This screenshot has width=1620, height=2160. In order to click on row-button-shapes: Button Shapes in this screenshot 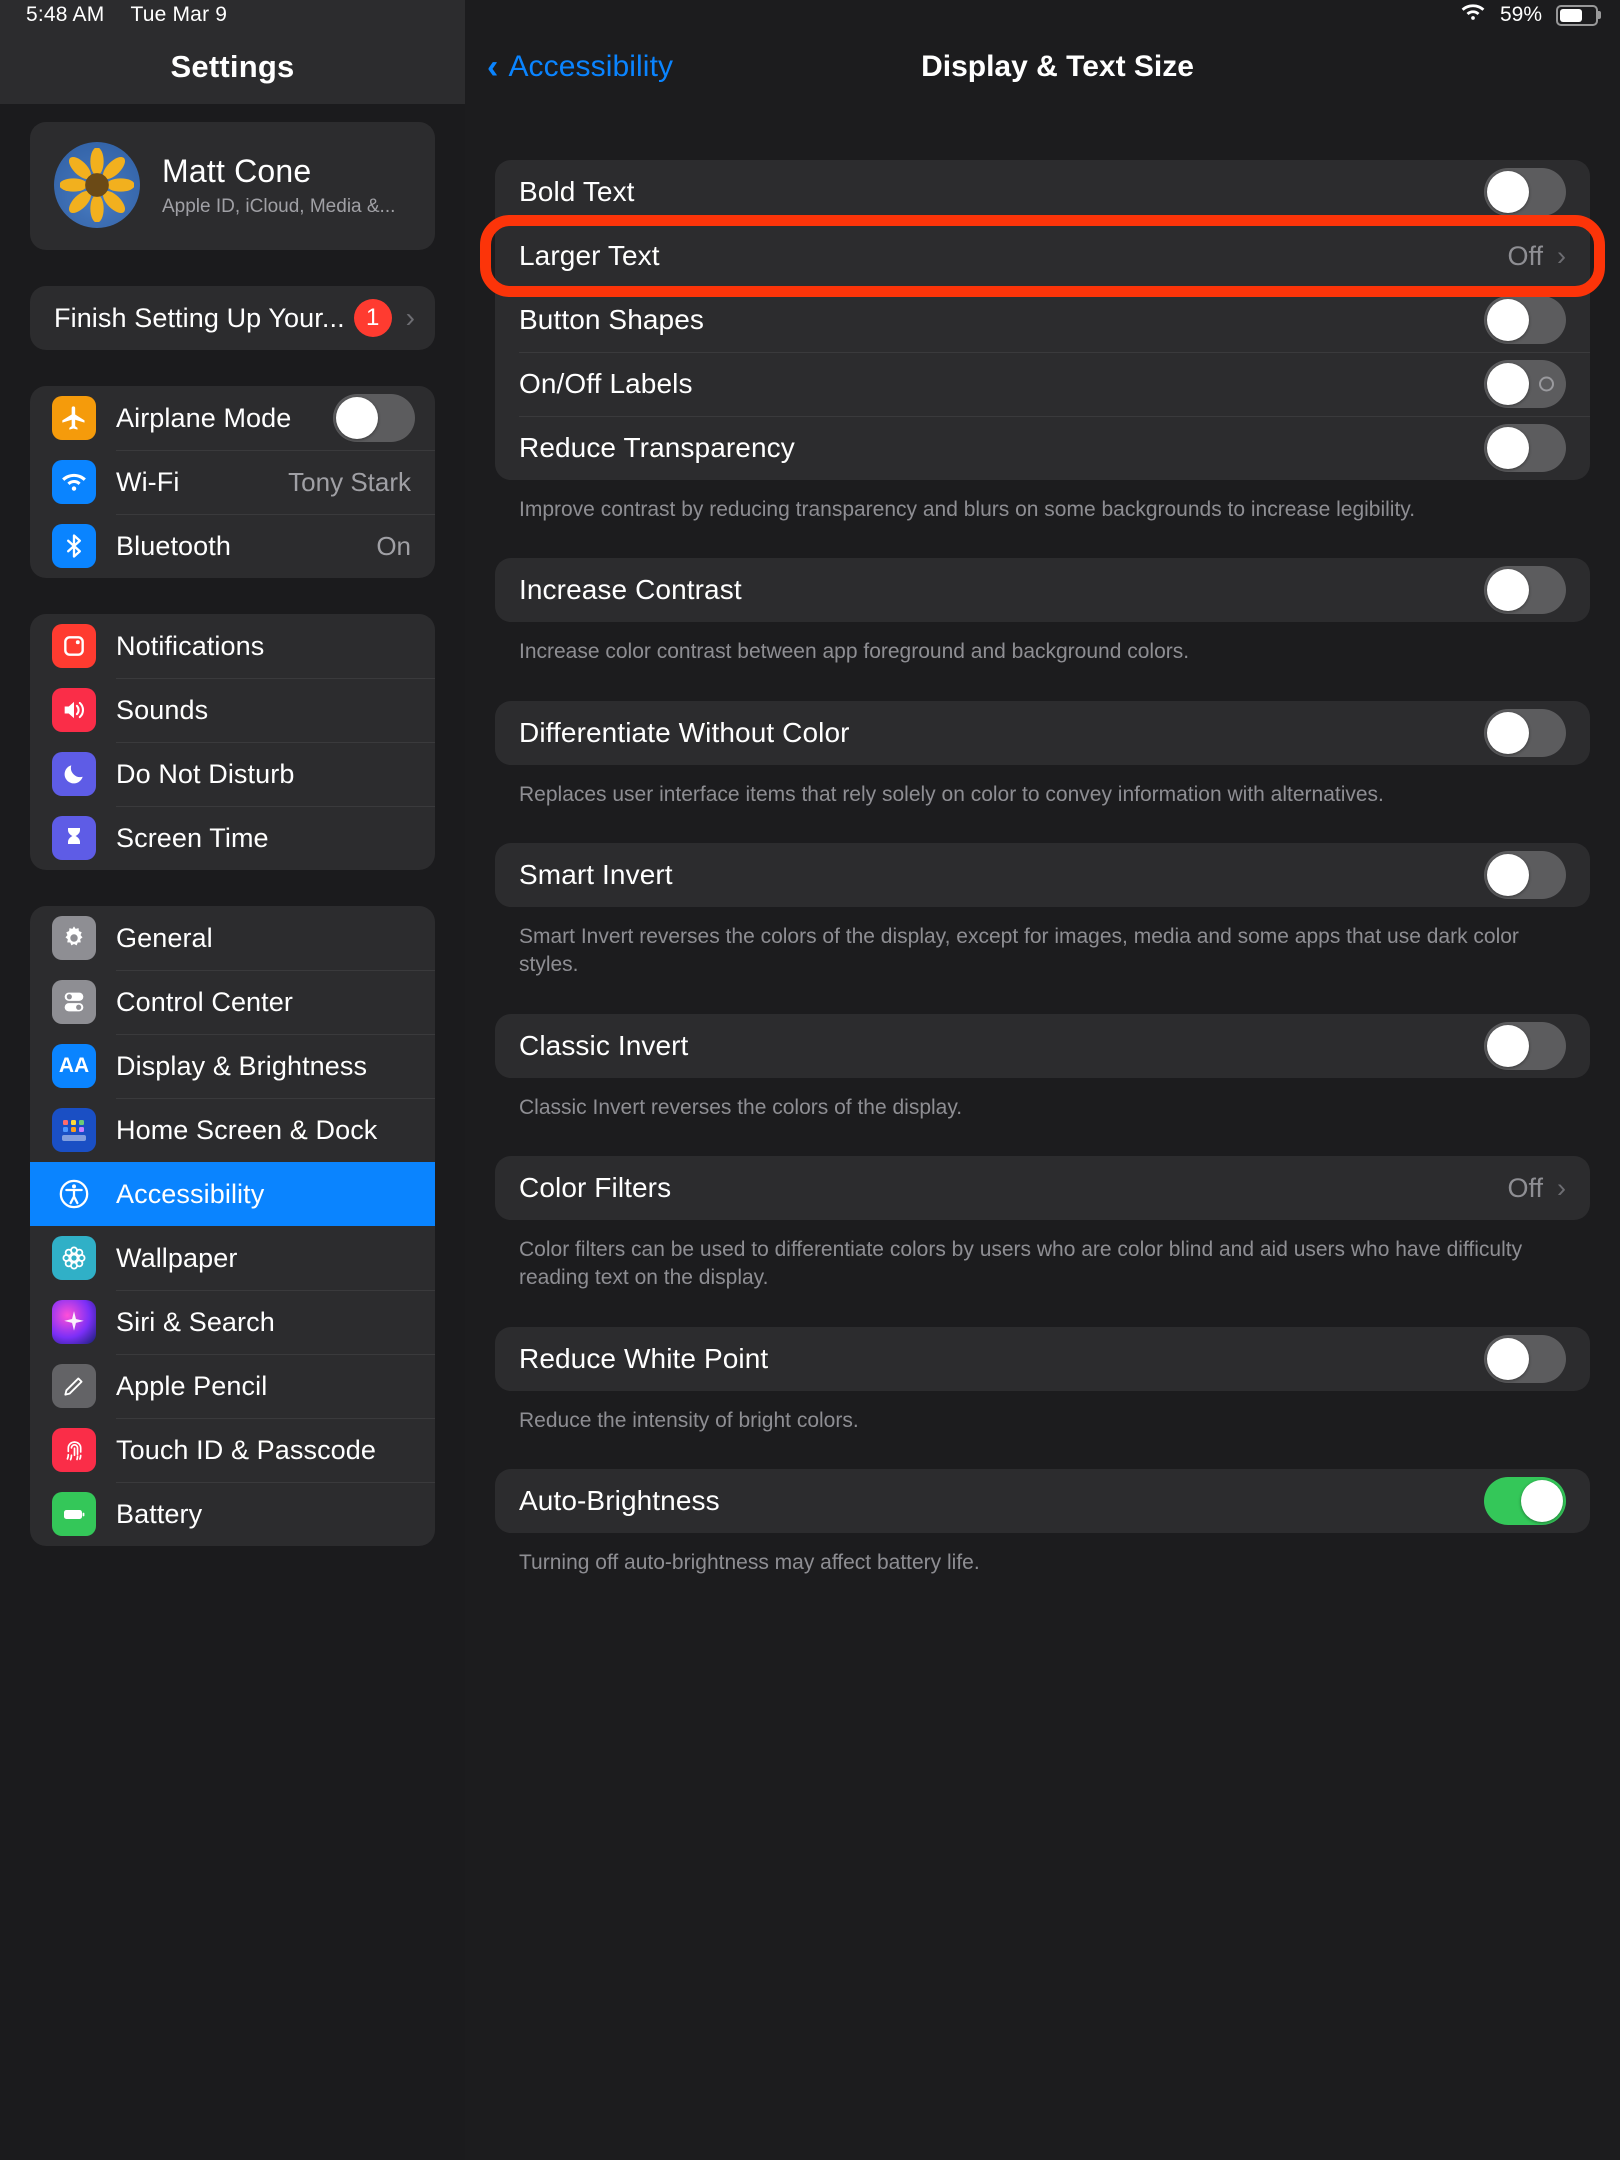, I will do `click(1042, 320)`.